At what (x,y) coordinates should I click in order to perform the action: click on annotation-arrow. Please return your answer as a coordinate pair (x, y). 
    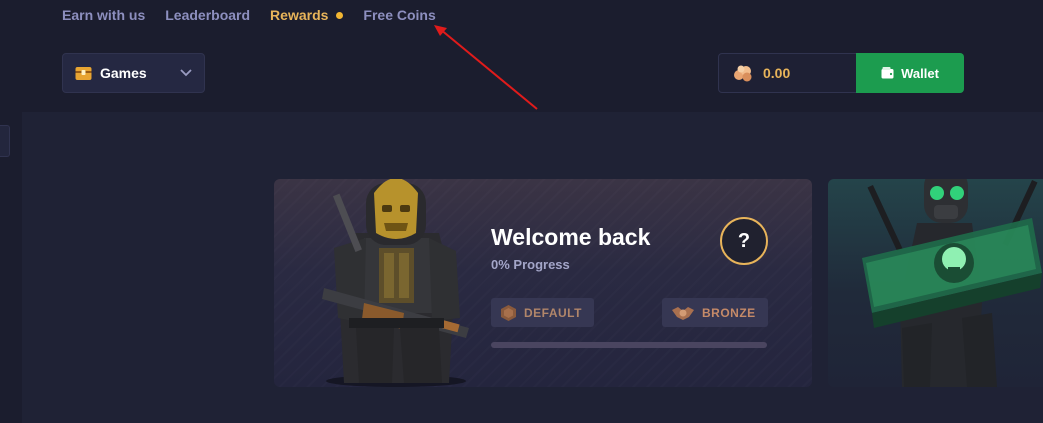
    Looking at the image, I should click on (486, 67).